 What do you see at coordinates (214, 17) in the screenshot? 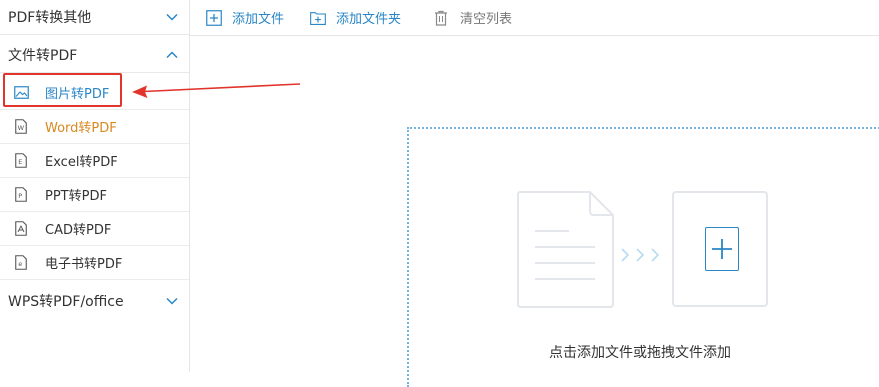
I see `add-file-icon` at bounding box center [214, 17].